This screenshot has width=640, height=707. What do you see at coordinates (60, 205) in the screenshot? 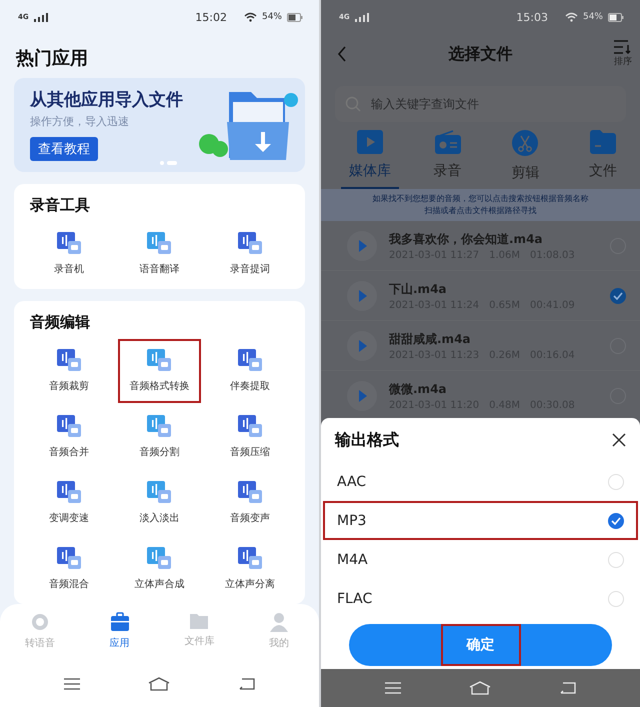
I see `section-title: 录音工具` at bounding box center [60, 205].